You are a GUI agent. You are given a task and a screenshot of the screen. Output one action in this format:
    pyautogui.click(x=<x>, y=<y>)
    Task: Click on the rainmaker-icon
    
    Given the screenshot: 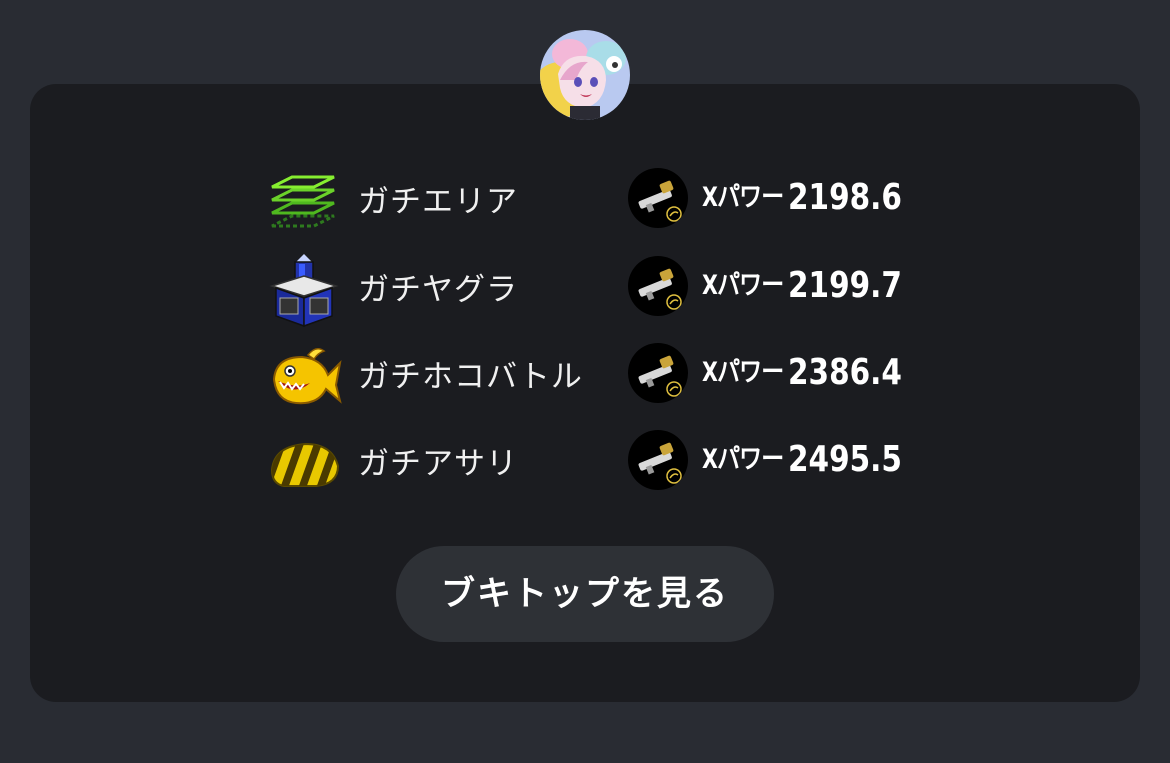 What is the action you would take?
    pyautogui.click(x=304, y=379)
    